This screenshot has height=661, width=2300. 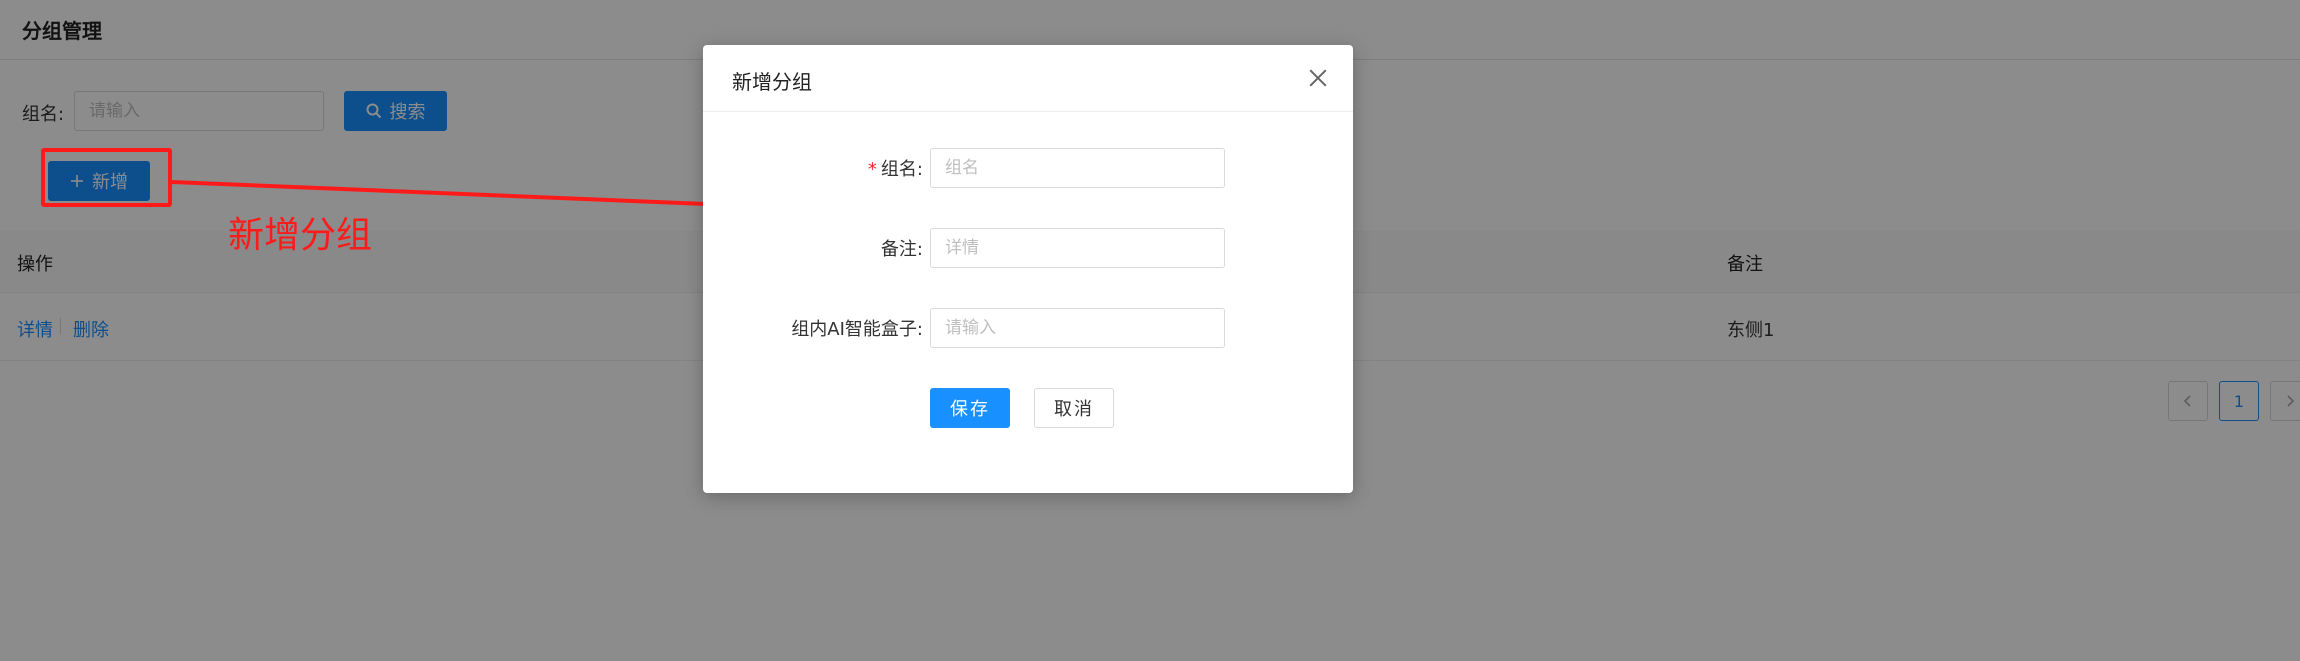 I want to click on save-button: 保存, so click(x=970, y=408).